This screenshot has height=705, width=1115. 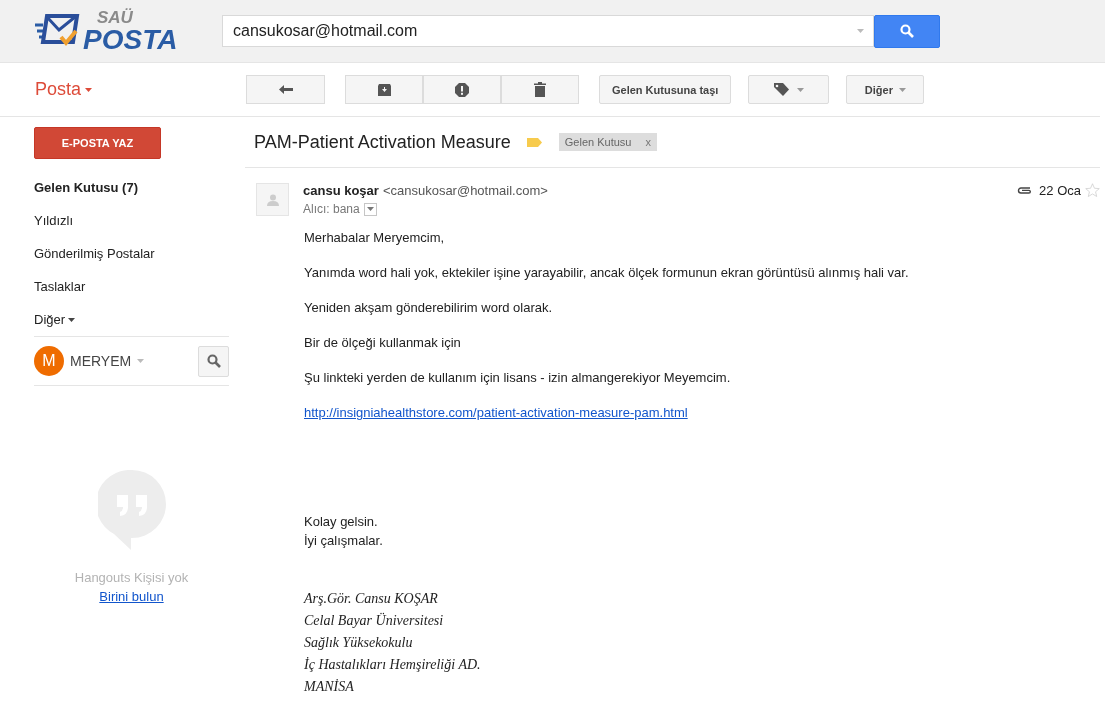 What do you see at coordinates (607, 142) in the screenshot?
I see `label-chip: Gelen Kutusu x` at bounding box center [607, 142].